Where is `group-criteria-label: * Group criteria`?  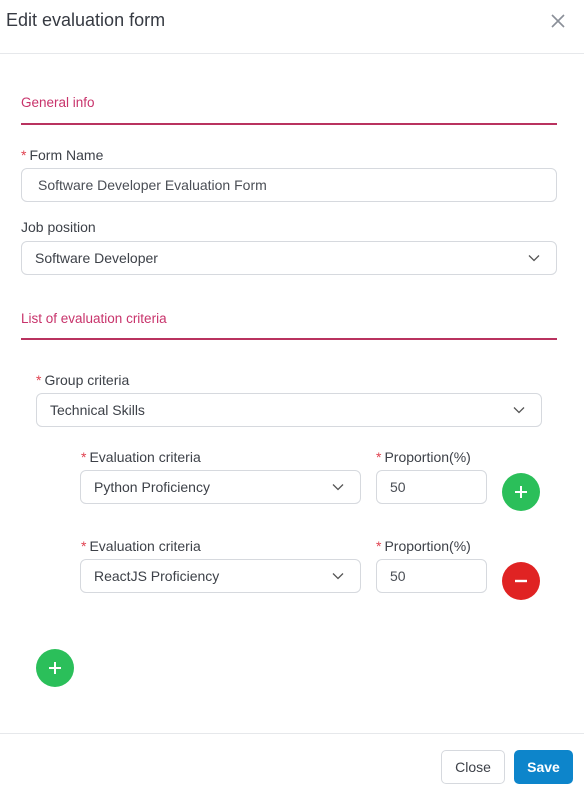
group-criteria-label: * Group criteria is located at coordinates (83, 380).